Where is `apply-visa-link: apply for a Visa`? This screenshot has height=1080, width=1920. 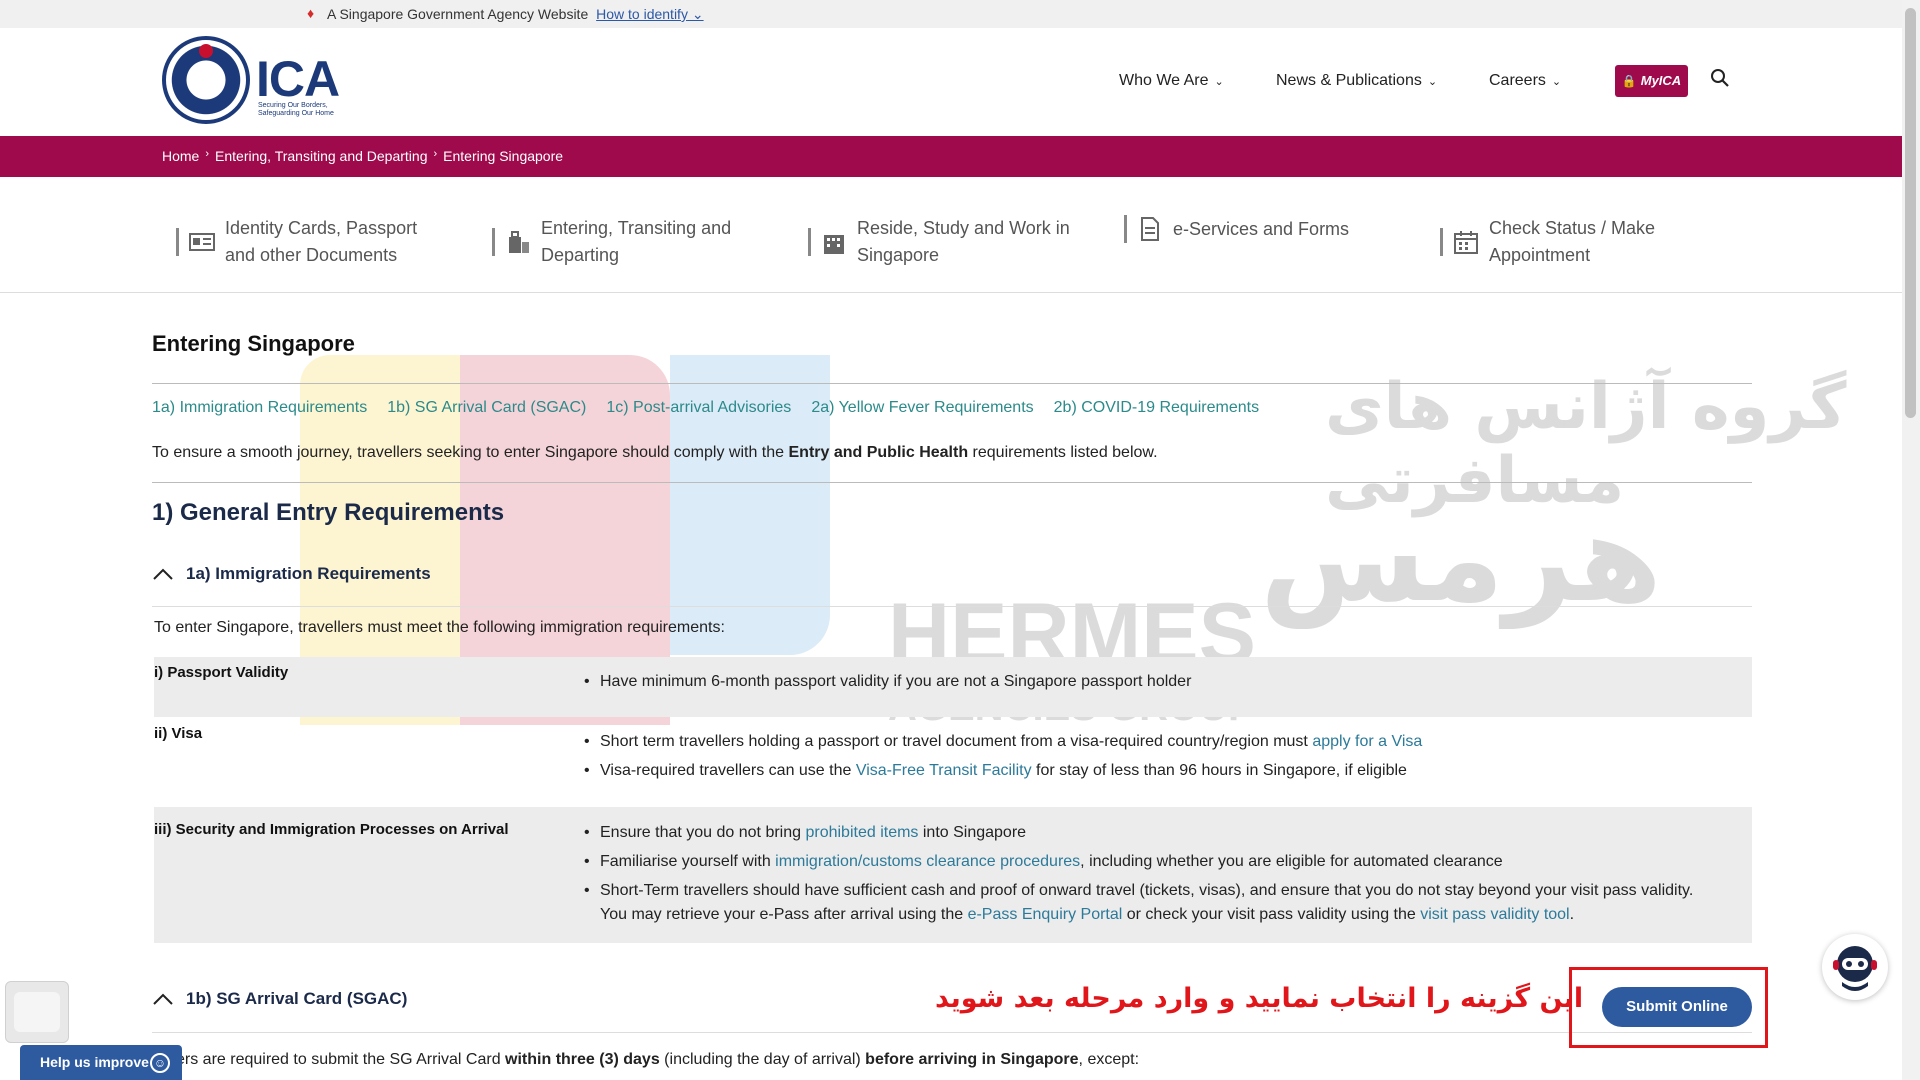
apply-visa-link: apply for a Visa is located at coordinates (1367, 741).